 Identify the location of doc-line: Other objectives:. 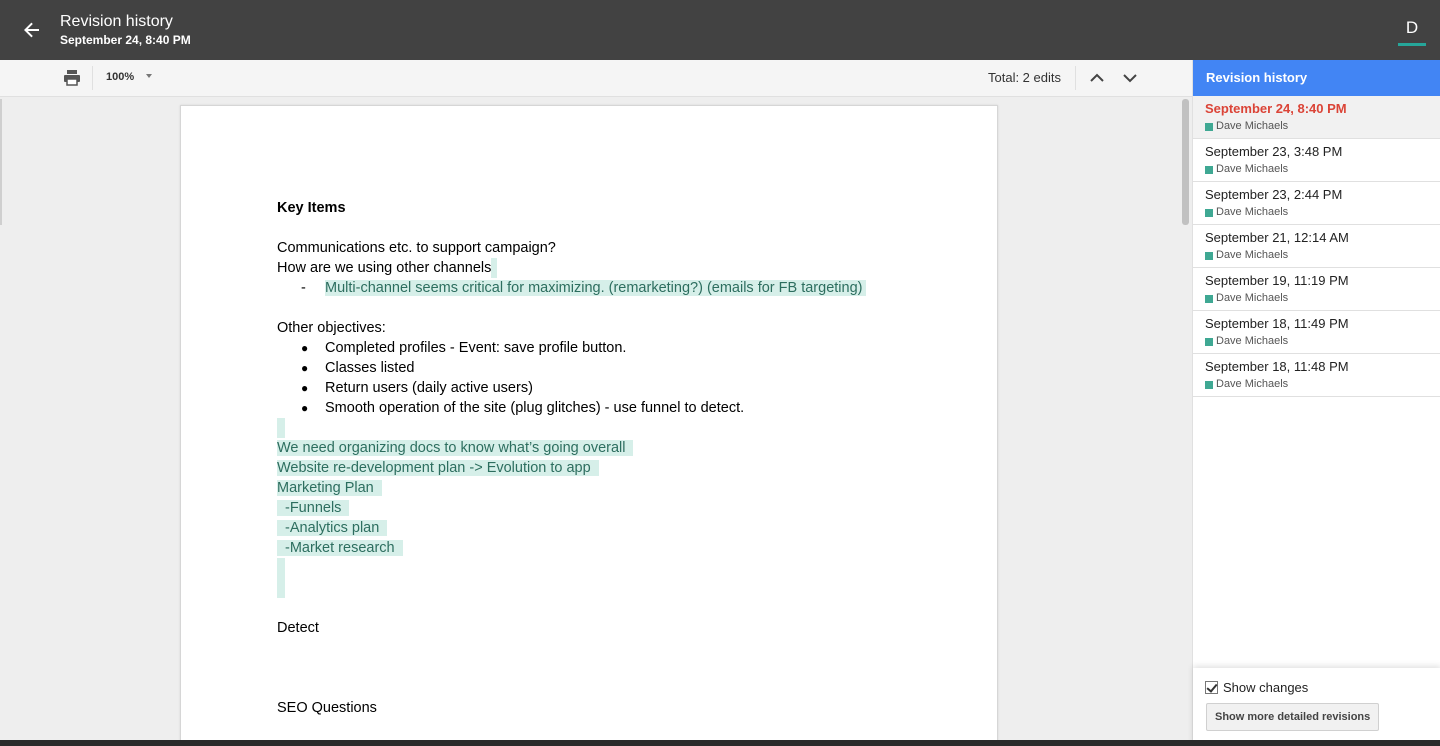
(331, 328).